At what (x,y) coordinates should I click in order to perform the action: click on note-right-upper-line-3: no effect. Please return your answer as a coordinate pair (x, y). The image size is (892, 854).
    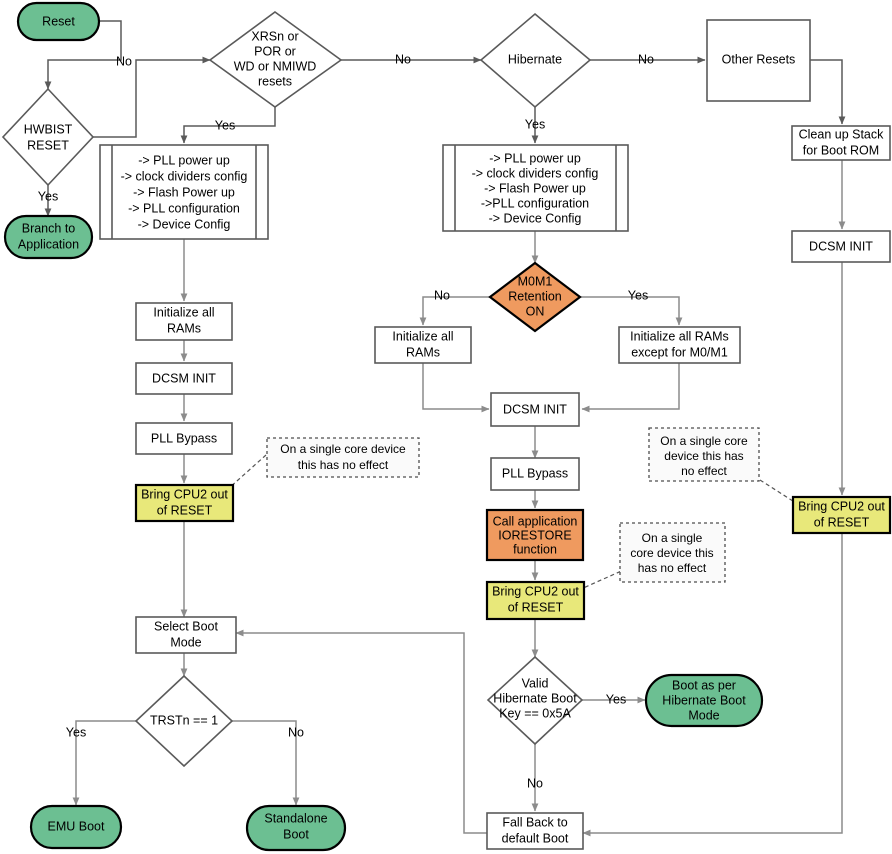
    Looking at the image, I should click on (704, 471).